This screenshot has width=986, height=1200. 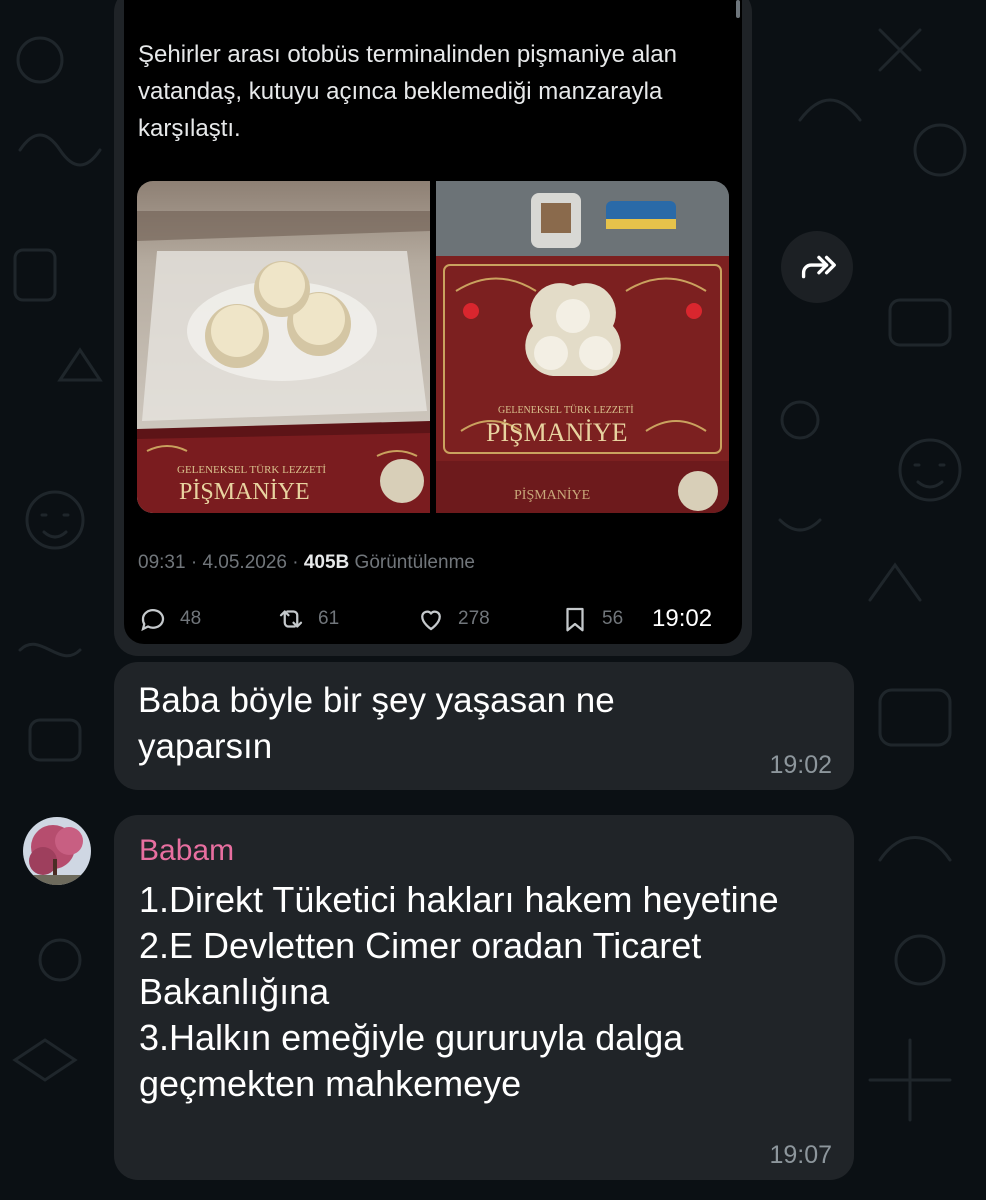 I want to click on tweet-meta: 09:31 · 4.05.2026 · 405B Görüntülenme, so click(x=306, y=563).